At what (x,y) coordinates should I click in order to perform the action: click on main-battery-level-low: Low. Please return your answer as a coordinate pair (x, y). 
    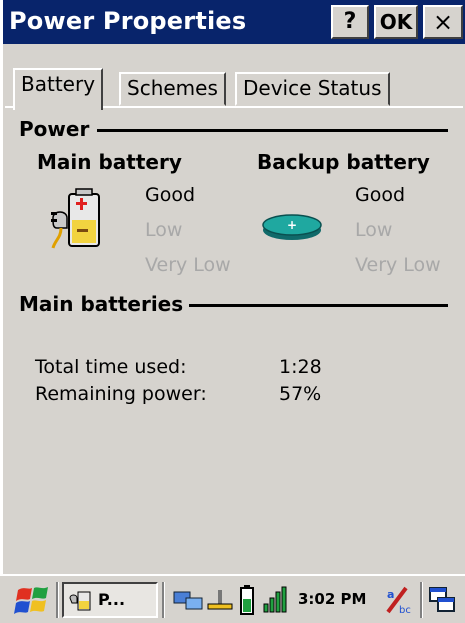
    Looking at the image, I should click on (164, 230).